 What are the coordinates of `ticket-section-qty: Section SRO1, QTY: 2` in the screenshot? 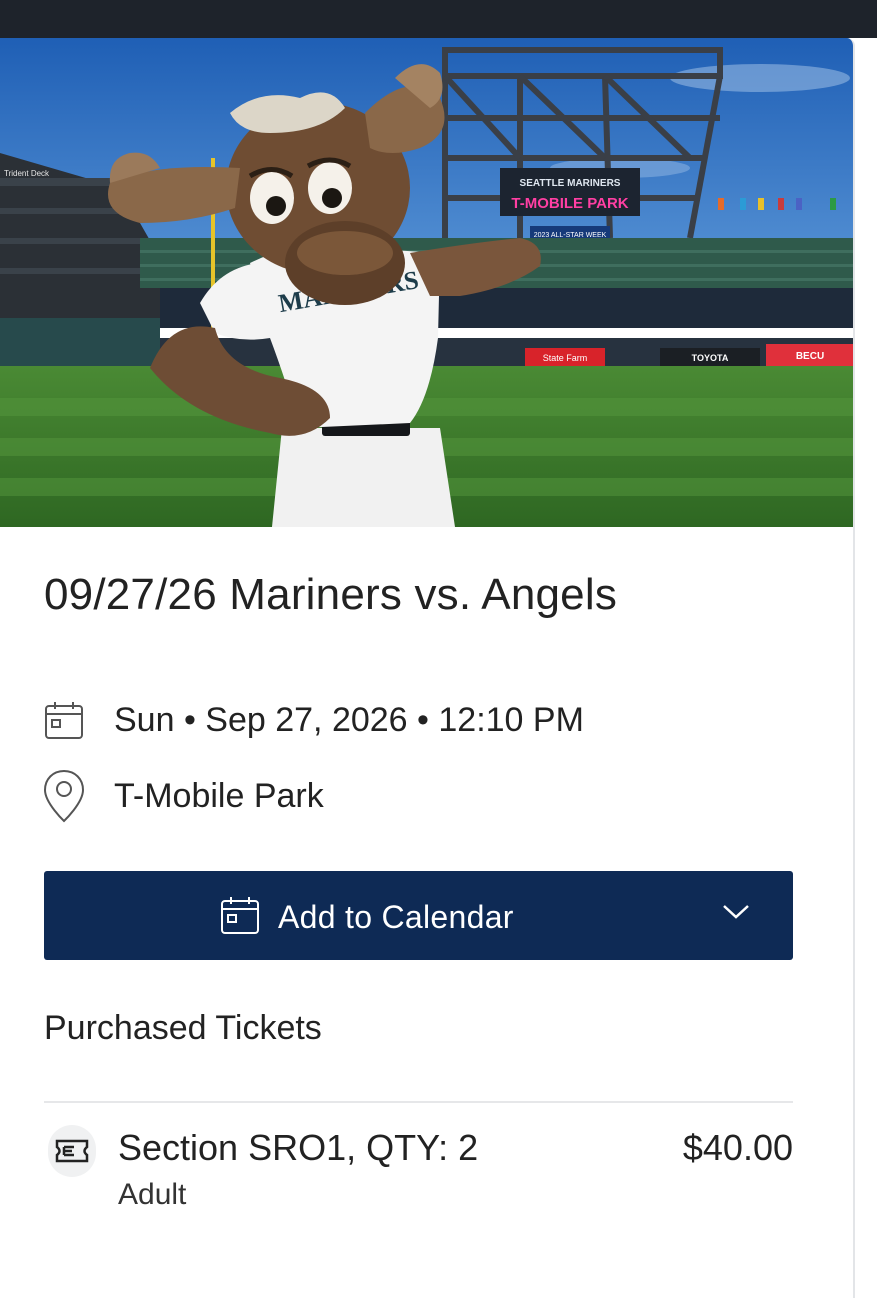 It's located at (298, 1147).